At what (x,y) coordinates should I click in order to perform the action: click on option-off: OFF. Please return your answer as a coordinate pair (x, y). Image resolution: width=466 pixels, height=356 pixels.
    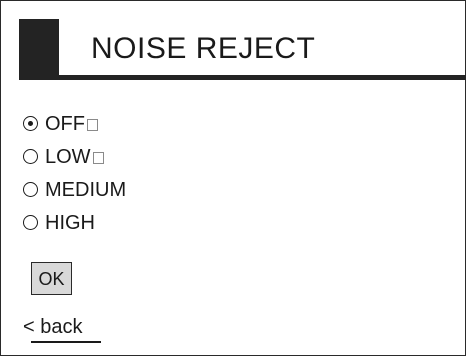
    Looking at the image, I should click on (74, 123).